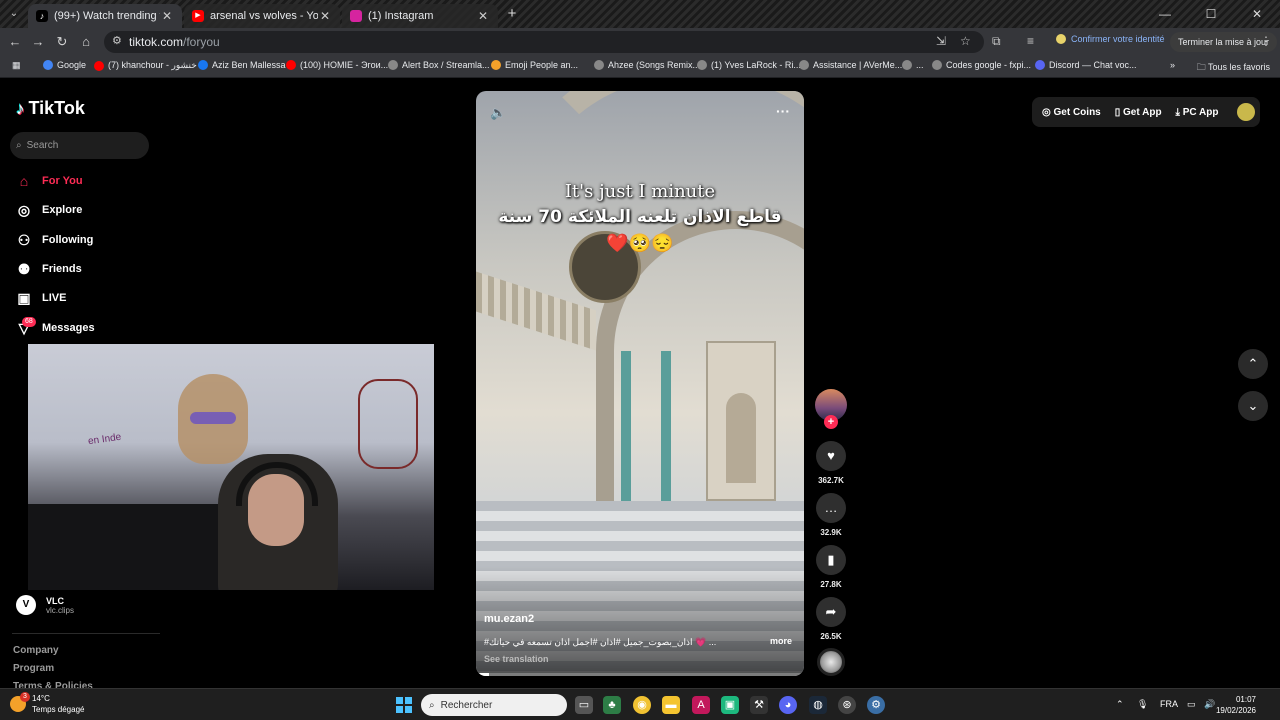 The height and width of the screenshot is (720, 1280). What do you see at coordinates (640, 191) in the screenshot?
I see `video-caption-english: It's just I minute` at bounding box center [640, 191].